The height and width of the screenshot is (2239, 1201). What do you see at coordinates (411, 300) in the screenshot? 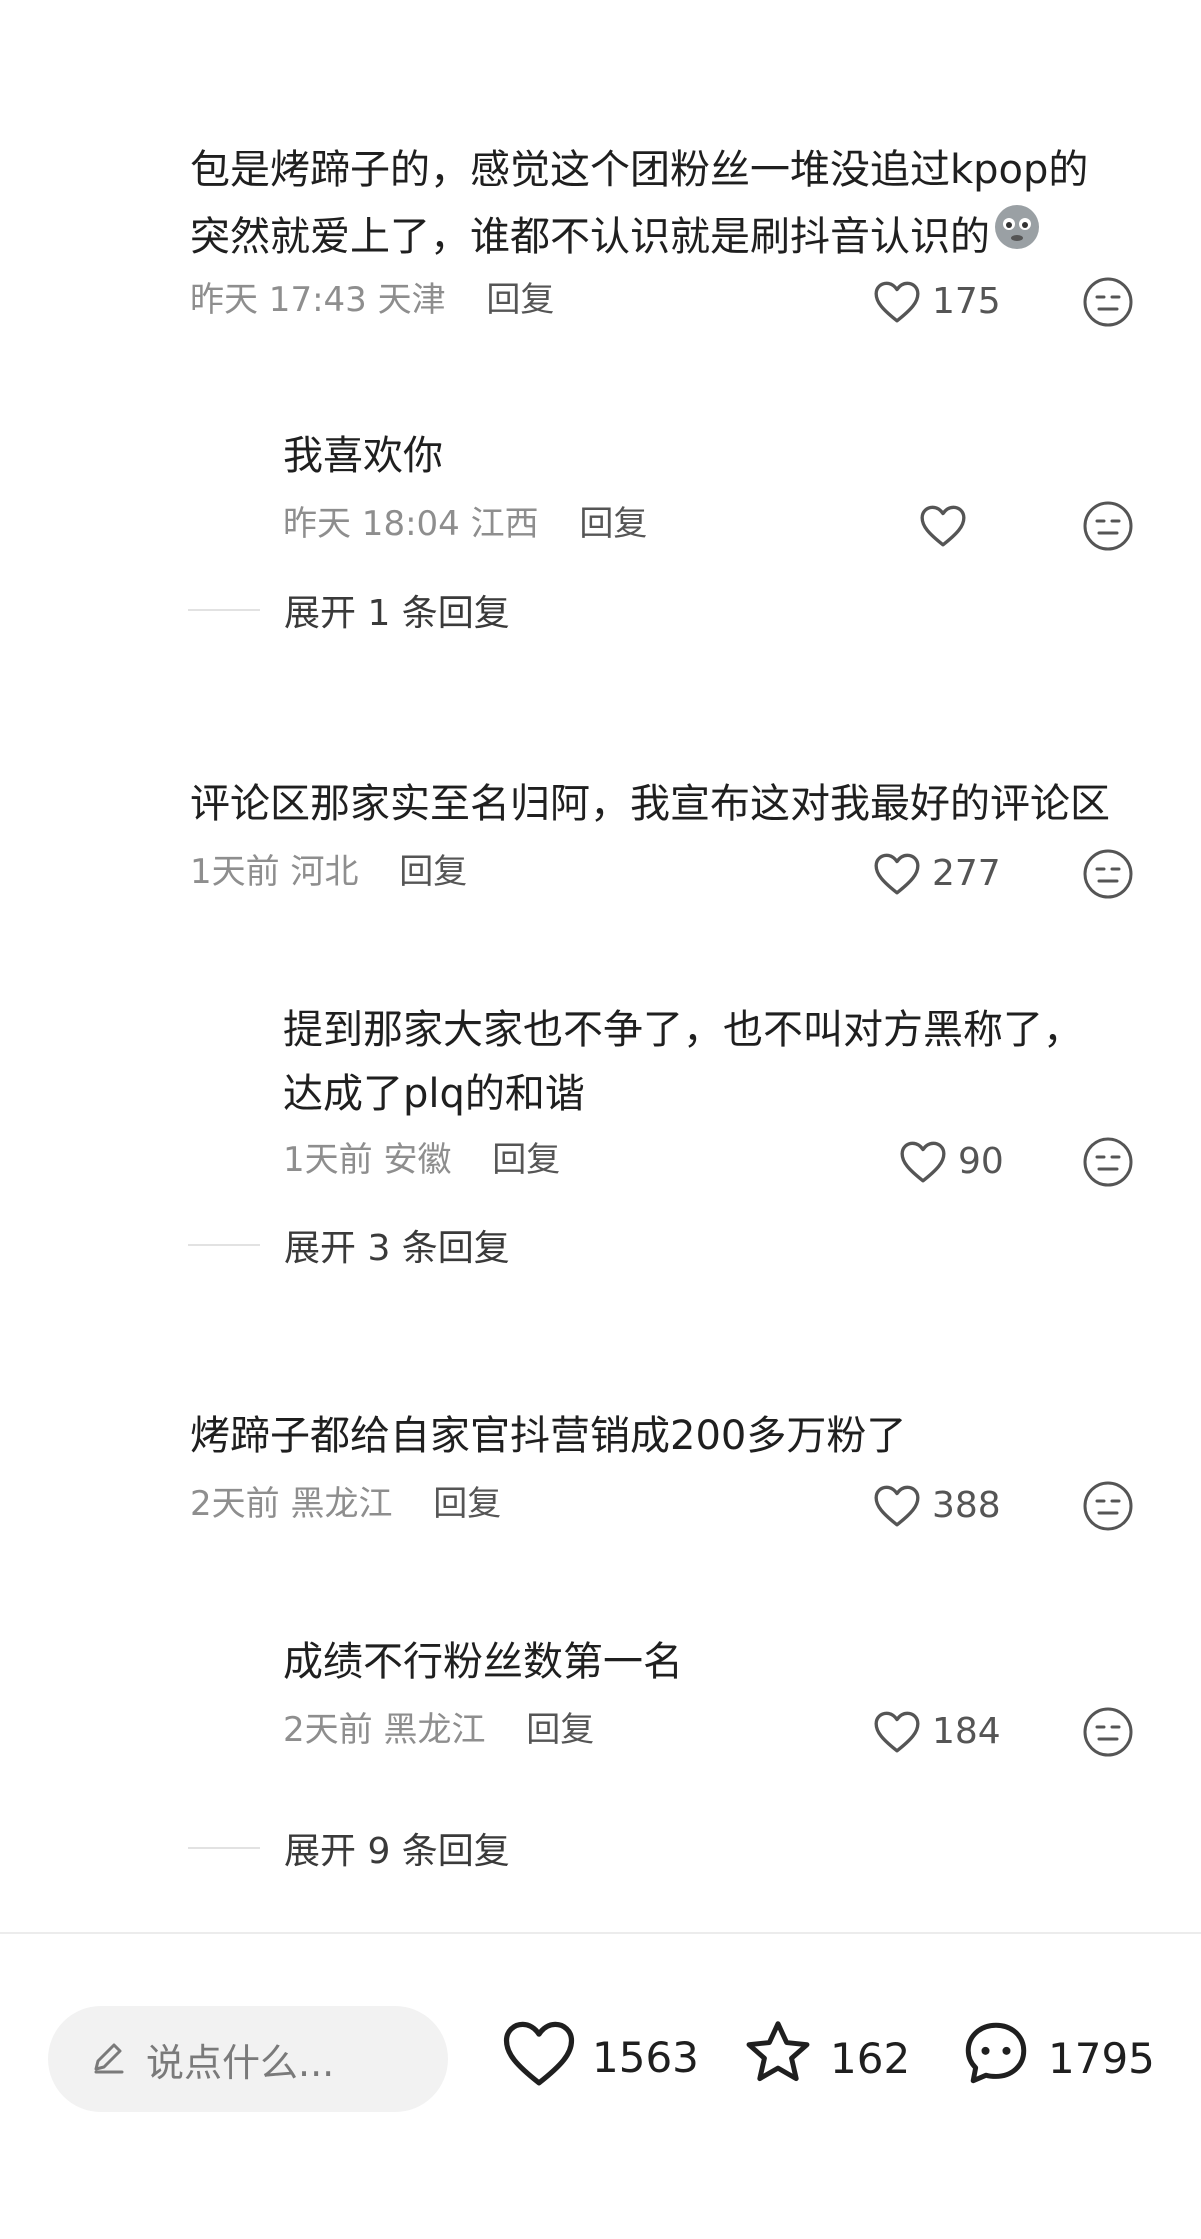
I see `comment-location: 天津` at bounding box center [411, 300].